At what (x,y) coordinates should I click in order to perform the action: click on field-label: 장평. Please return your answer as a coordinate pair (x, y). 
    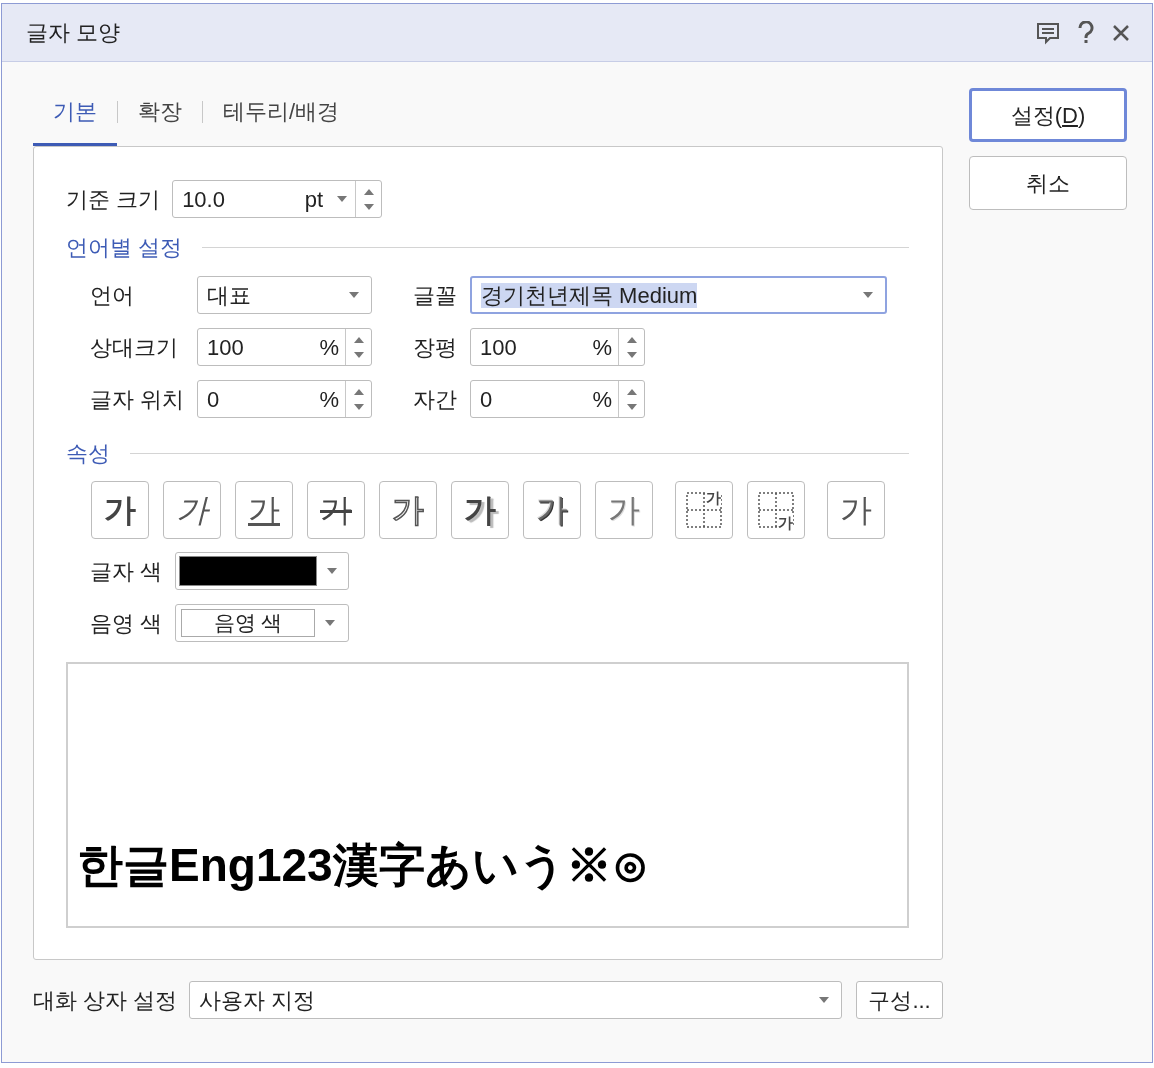
    Looking at the image, I should click on (435, 347).